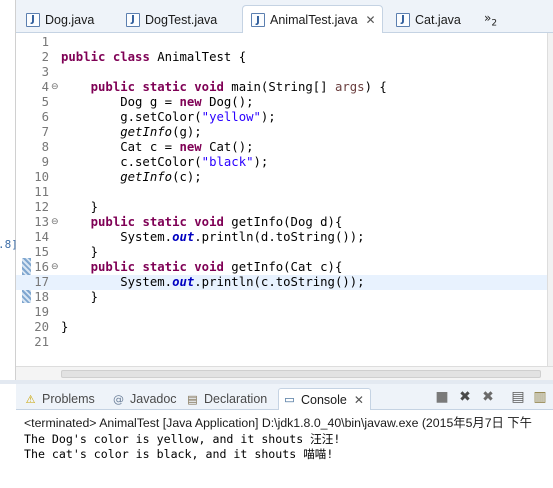 The height and width of the screenshot is (488, 553). I want to click on scroll-lock-icon: ▥, so click(540, 397).